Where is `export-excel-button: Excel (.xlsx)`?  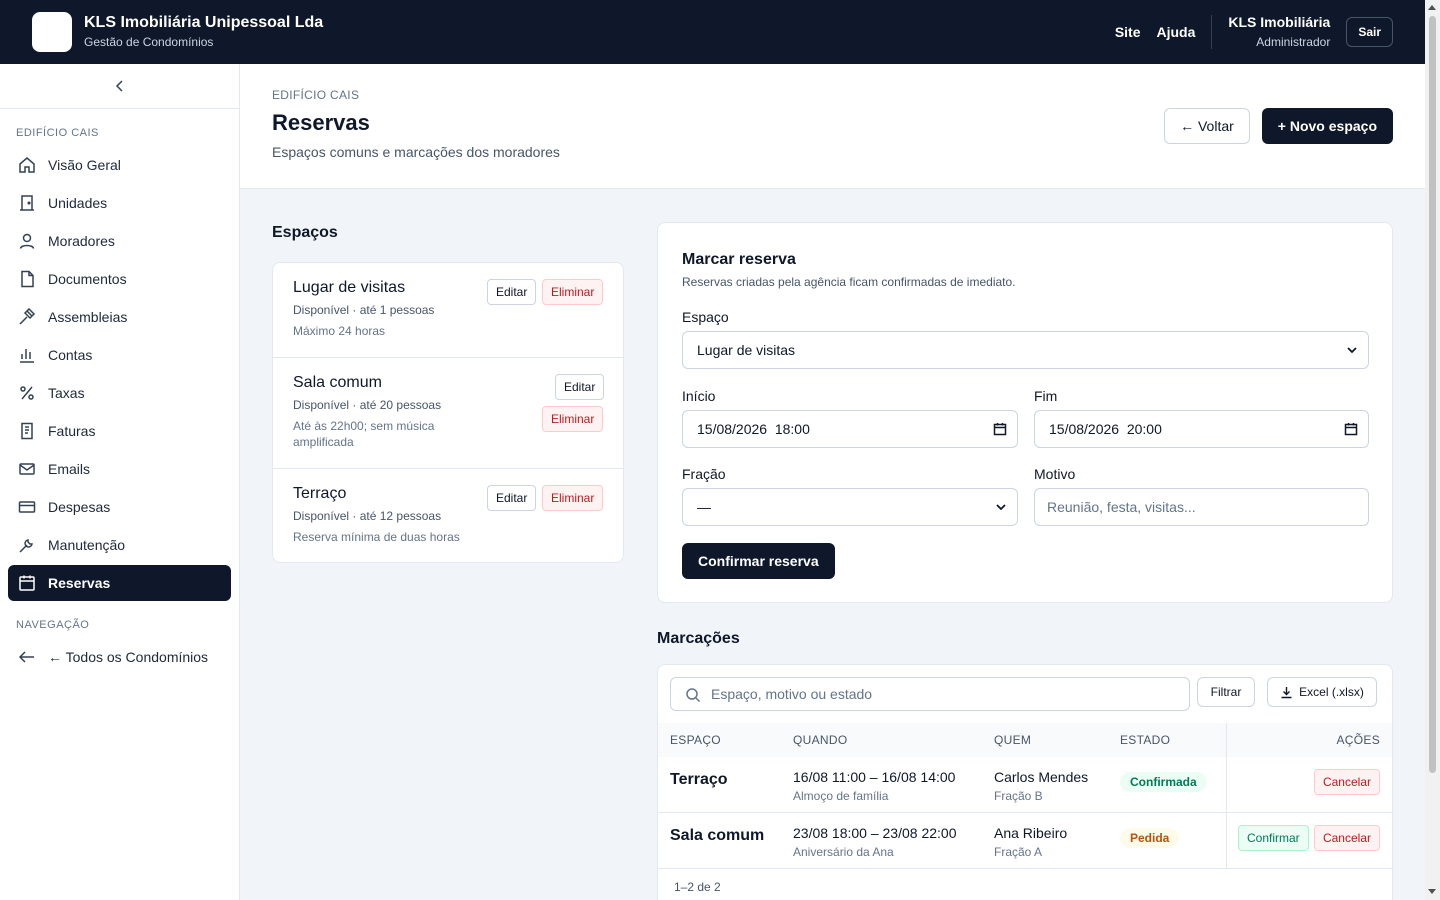
export-excel-button: Excel (.xlsx) is located at coordinates (1322, 692).